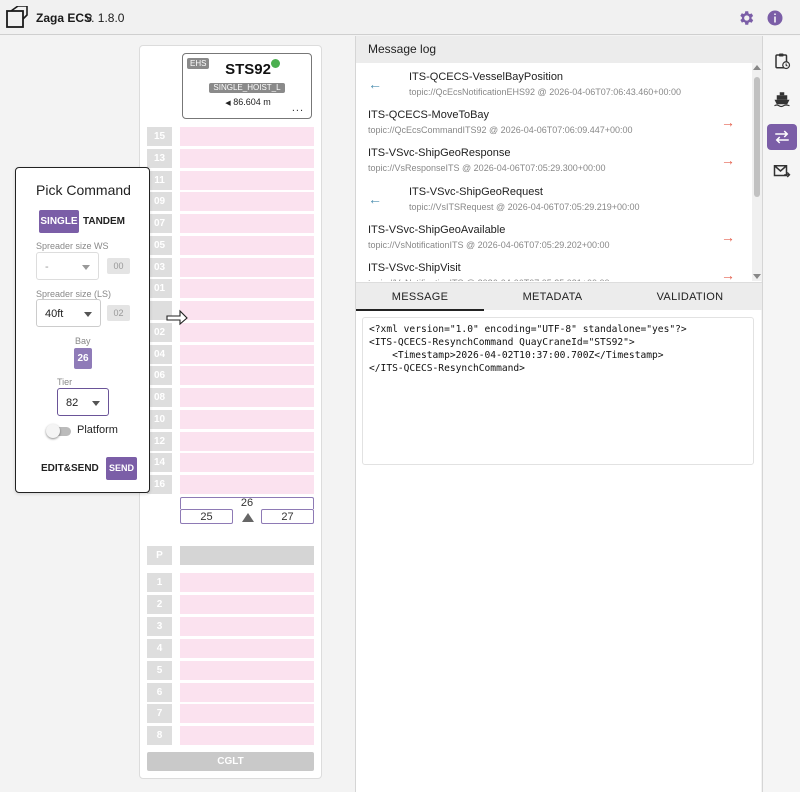 The image size is (800, 792). Describe the element at coordinates (72, 403) in the screenshot. I see `tier-value: 82` at that location.